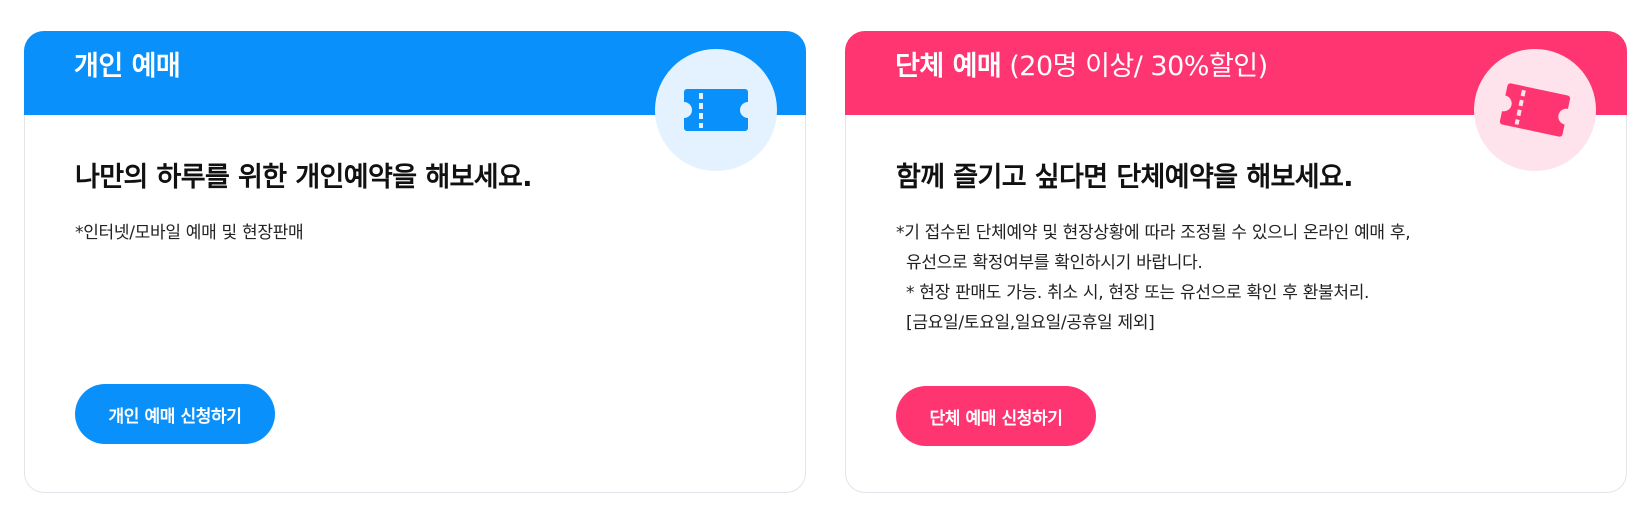 The height and width of the screenshot is (515, 1650). What do you see at coordinates (1138, 66) in the screenshot?
I see `group-title-detail: (20명 이상/ 30%할인)` at bounding box center [1138, 66].